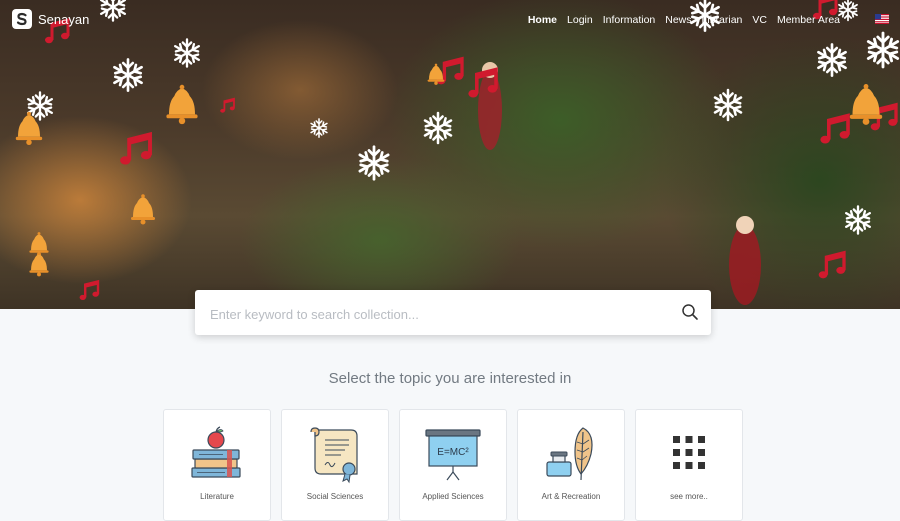  Describe the element at coordinates (453, 452) in the screenshot. I see `board-formula: E=MC²` at that location.